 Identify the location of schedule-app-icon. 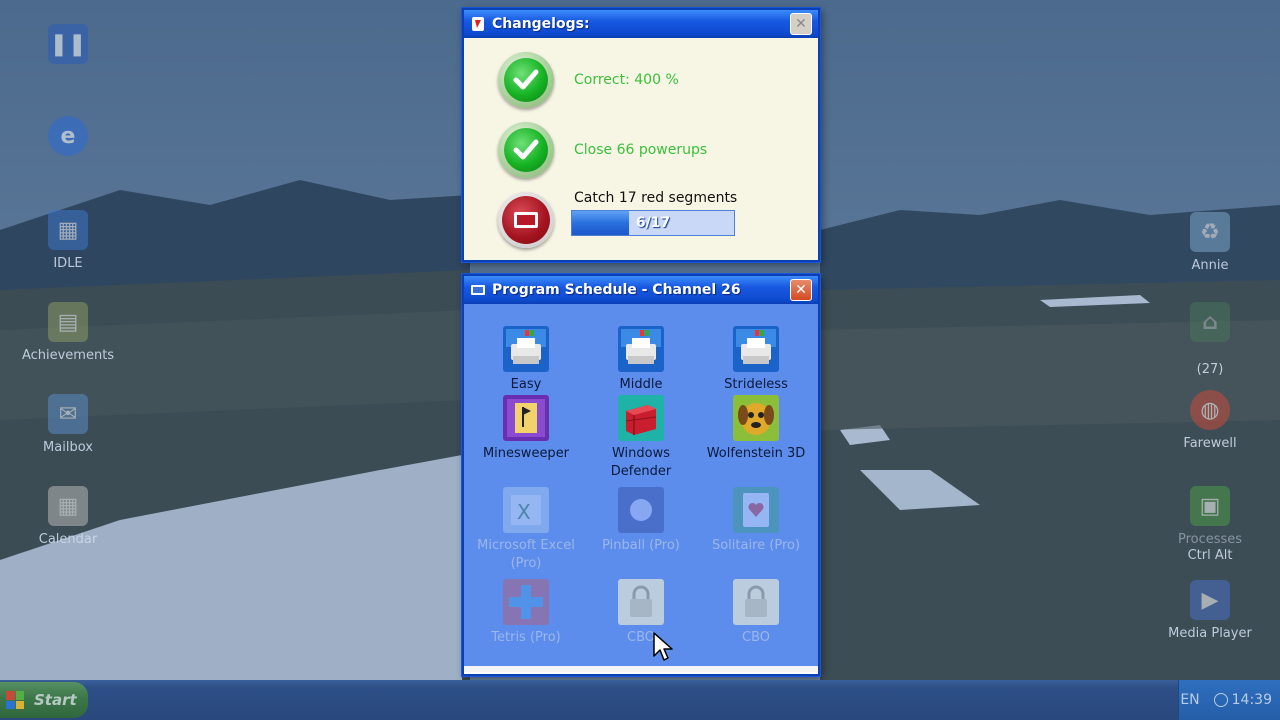
(478, 290).